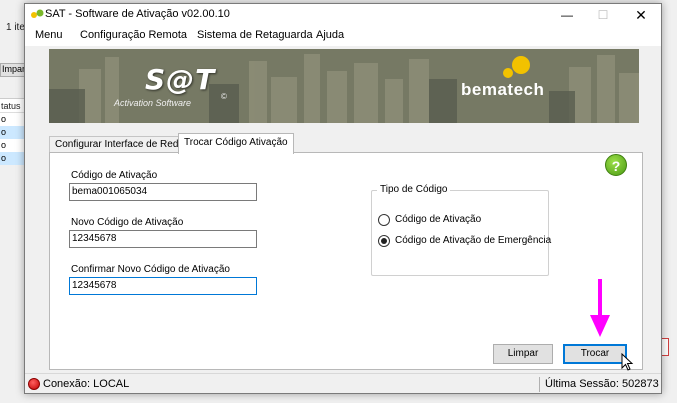  Describe the element at coordinates (473, 240) in the screenshot. I see `radio-emergency-code-label: Código de Ativação de Emergência` at that location.